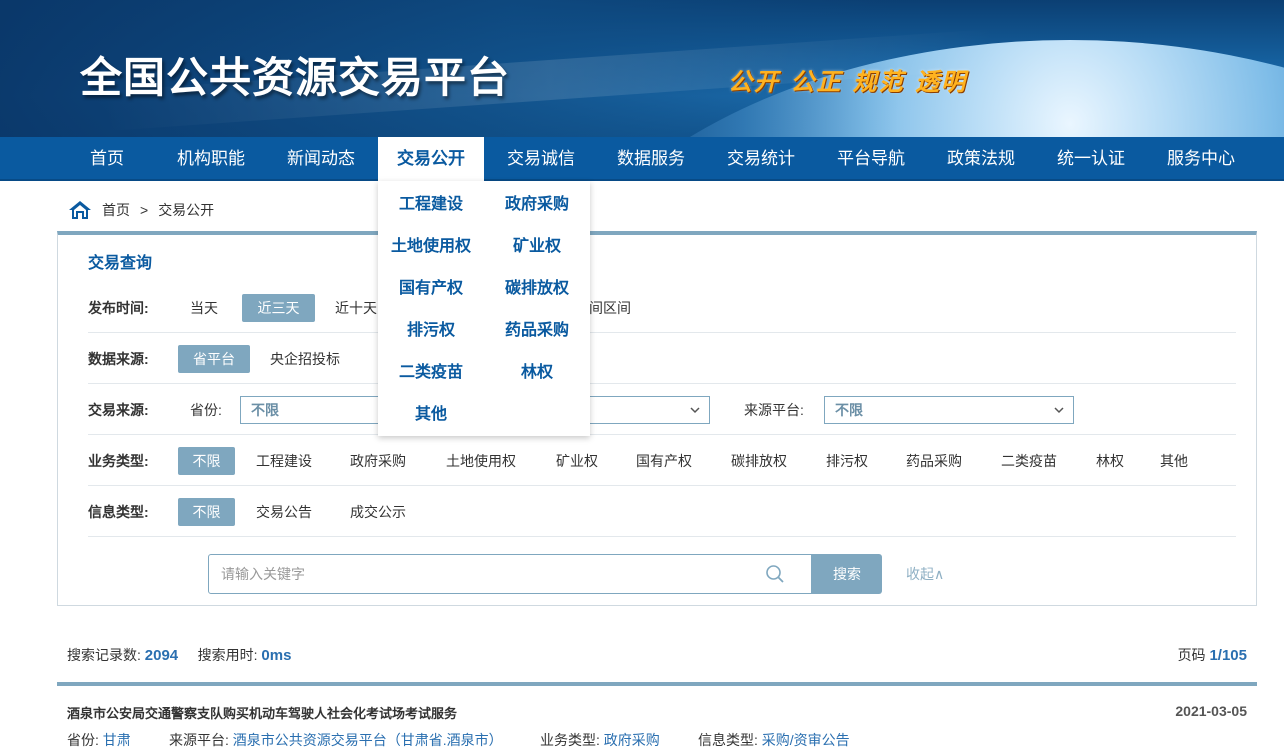 Image resolution: width=1284 pixels, height=755 pixels. Describe the element at coordinates (847, 461) in the screenshot. I see `business-option-pollution: 排污权` at that location.